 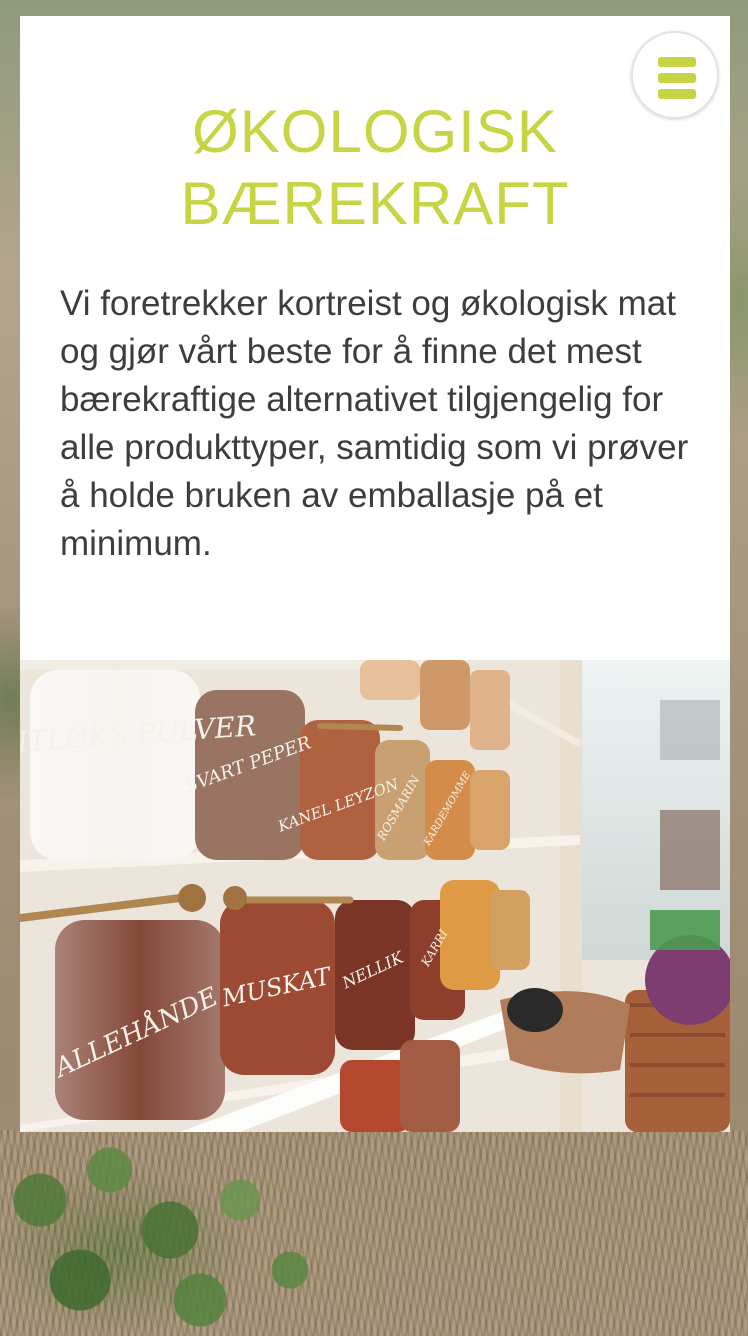 I want to click on section-title-line-2: BÆREKRAFT, so click(x=375, y=203).